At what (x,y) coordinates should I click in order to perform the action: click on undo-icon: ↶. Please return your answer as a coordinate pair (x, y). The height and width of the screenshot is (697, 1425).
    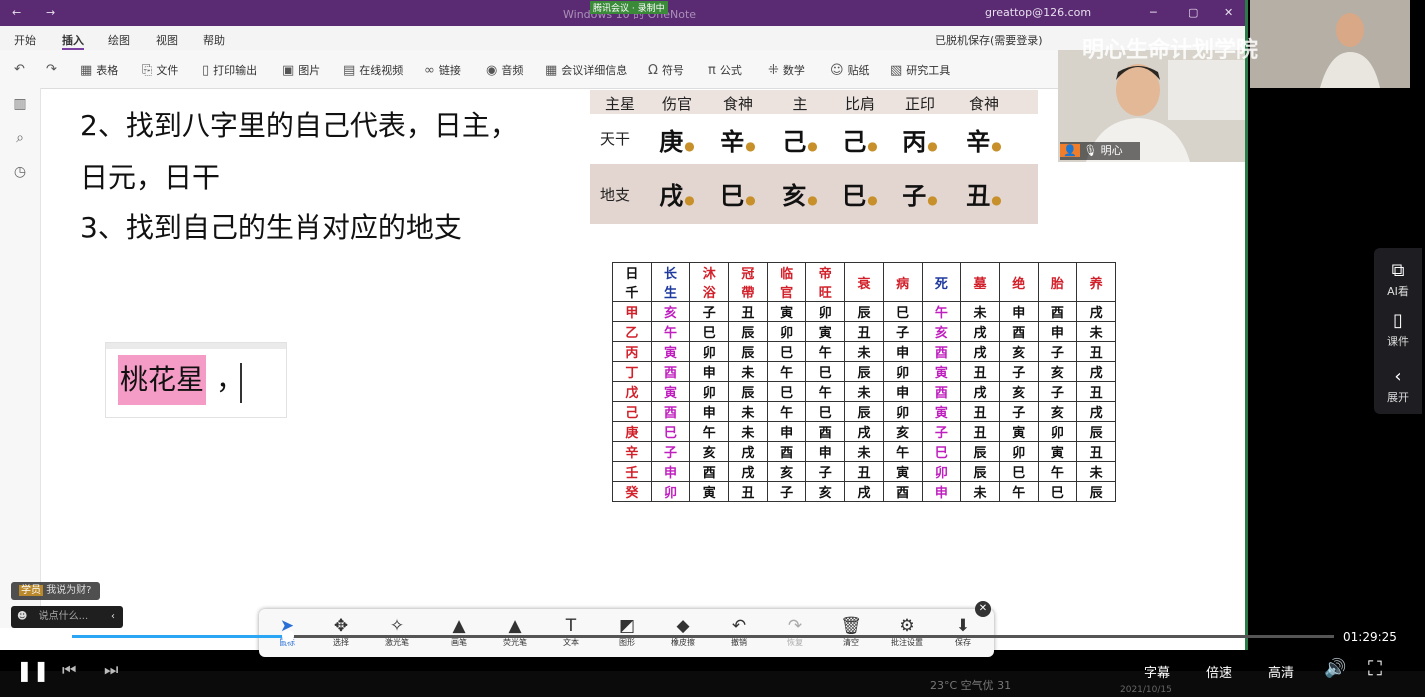
    Looking at the image, I should click on (19, 69).